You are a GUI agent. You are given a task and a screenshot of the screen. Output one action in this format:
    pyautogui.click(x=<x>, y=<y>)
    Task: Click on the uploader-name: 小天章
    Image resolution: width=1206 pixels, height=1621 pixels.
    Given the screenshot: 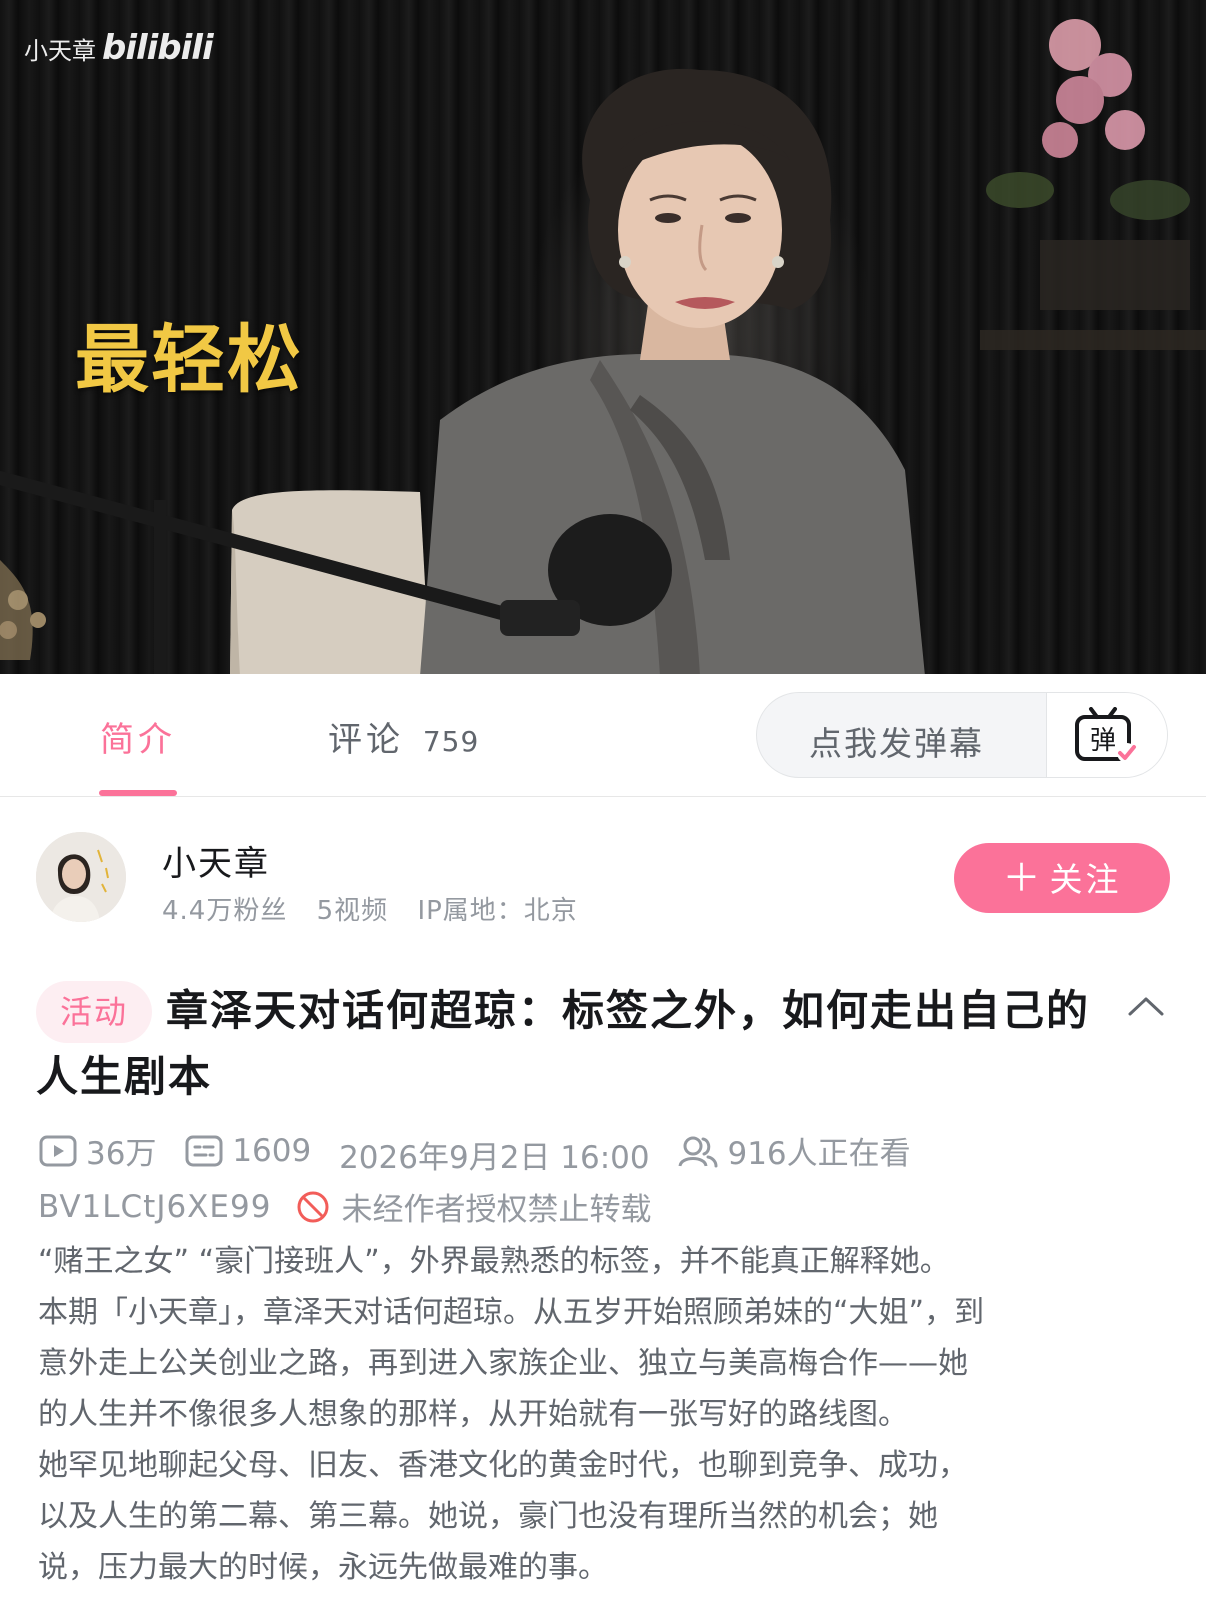 What is the action you would take?
    pyautogui.click(x=216, y=860)
    